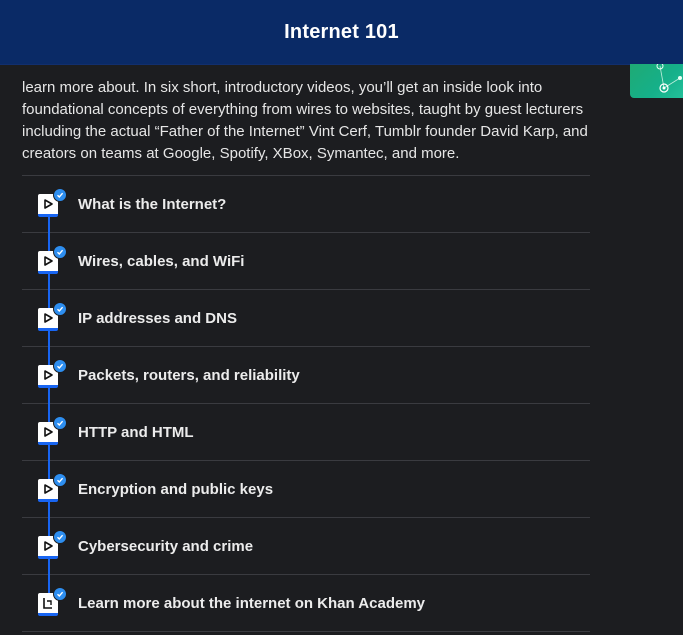  I want to click on list-item: What is the Internet?, so click(306, 204).